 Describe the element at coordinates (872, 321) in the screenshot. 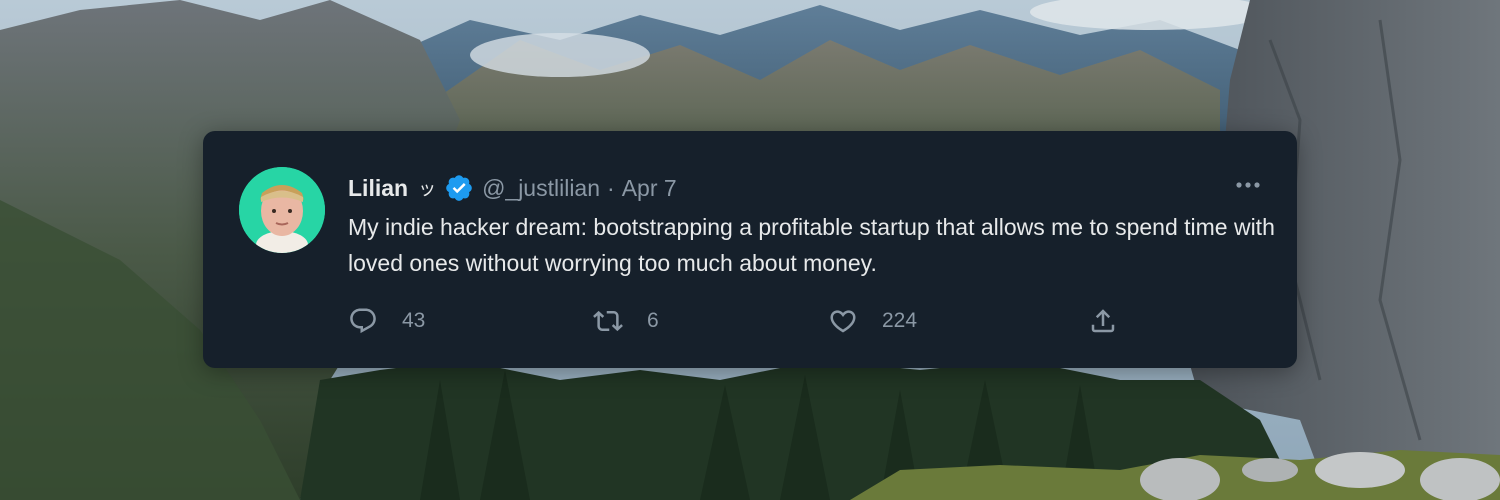

I see `like-button: 224` at that location.